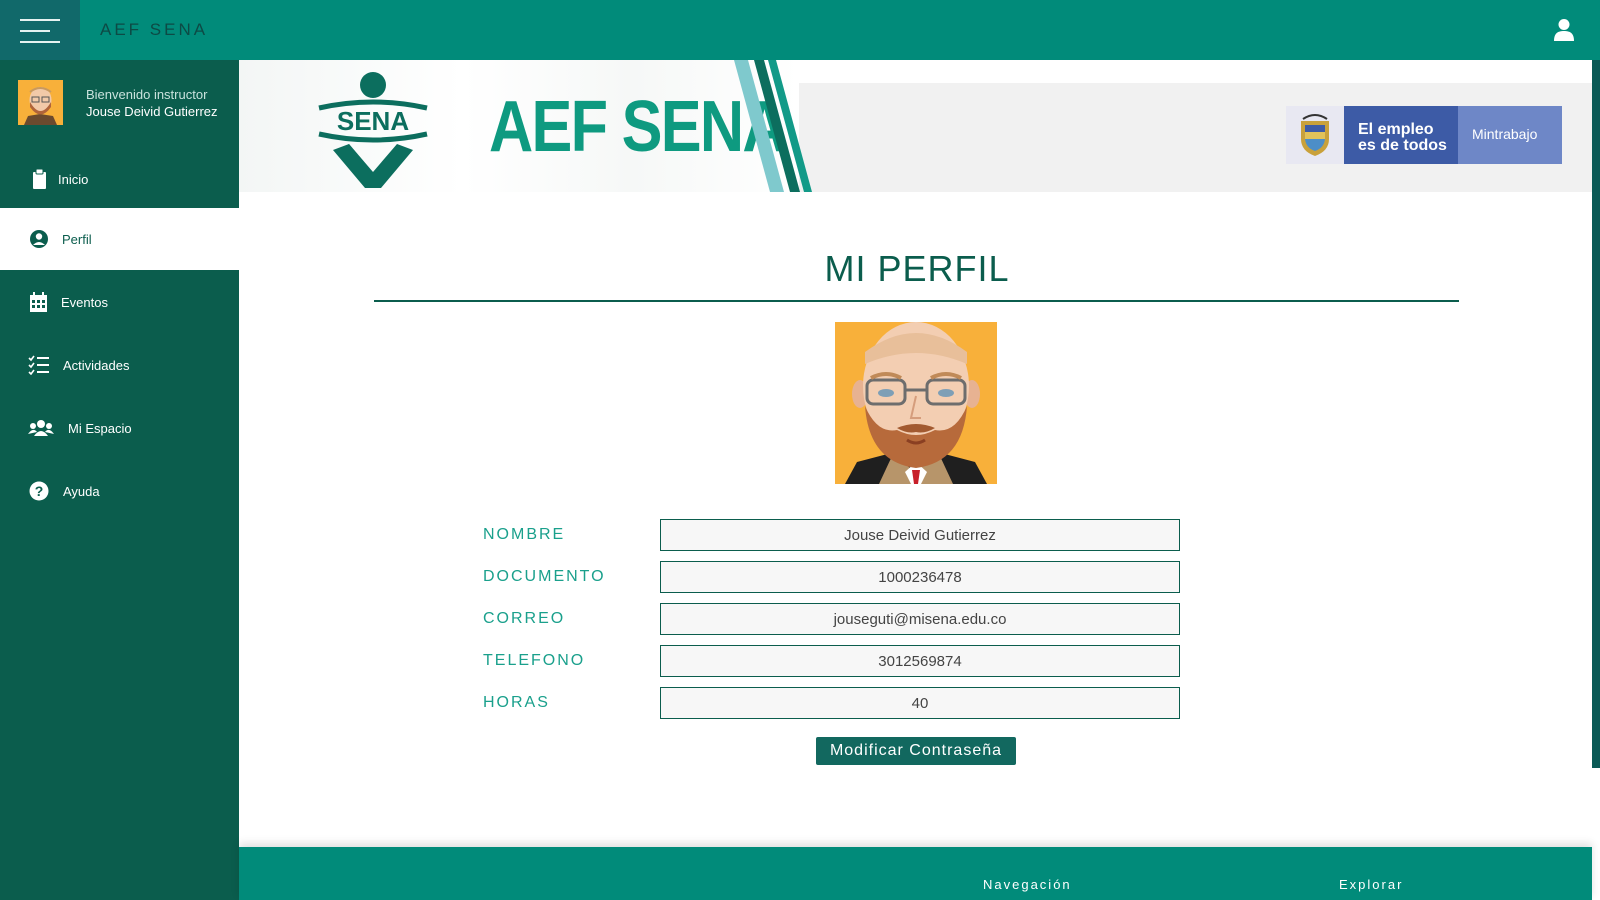 The image size is (1600, 900). What do you see at coordinates (77, 239) in the screenshot?
I see `sidebar-item-label: Perfil` at bounding box center [77, 239].